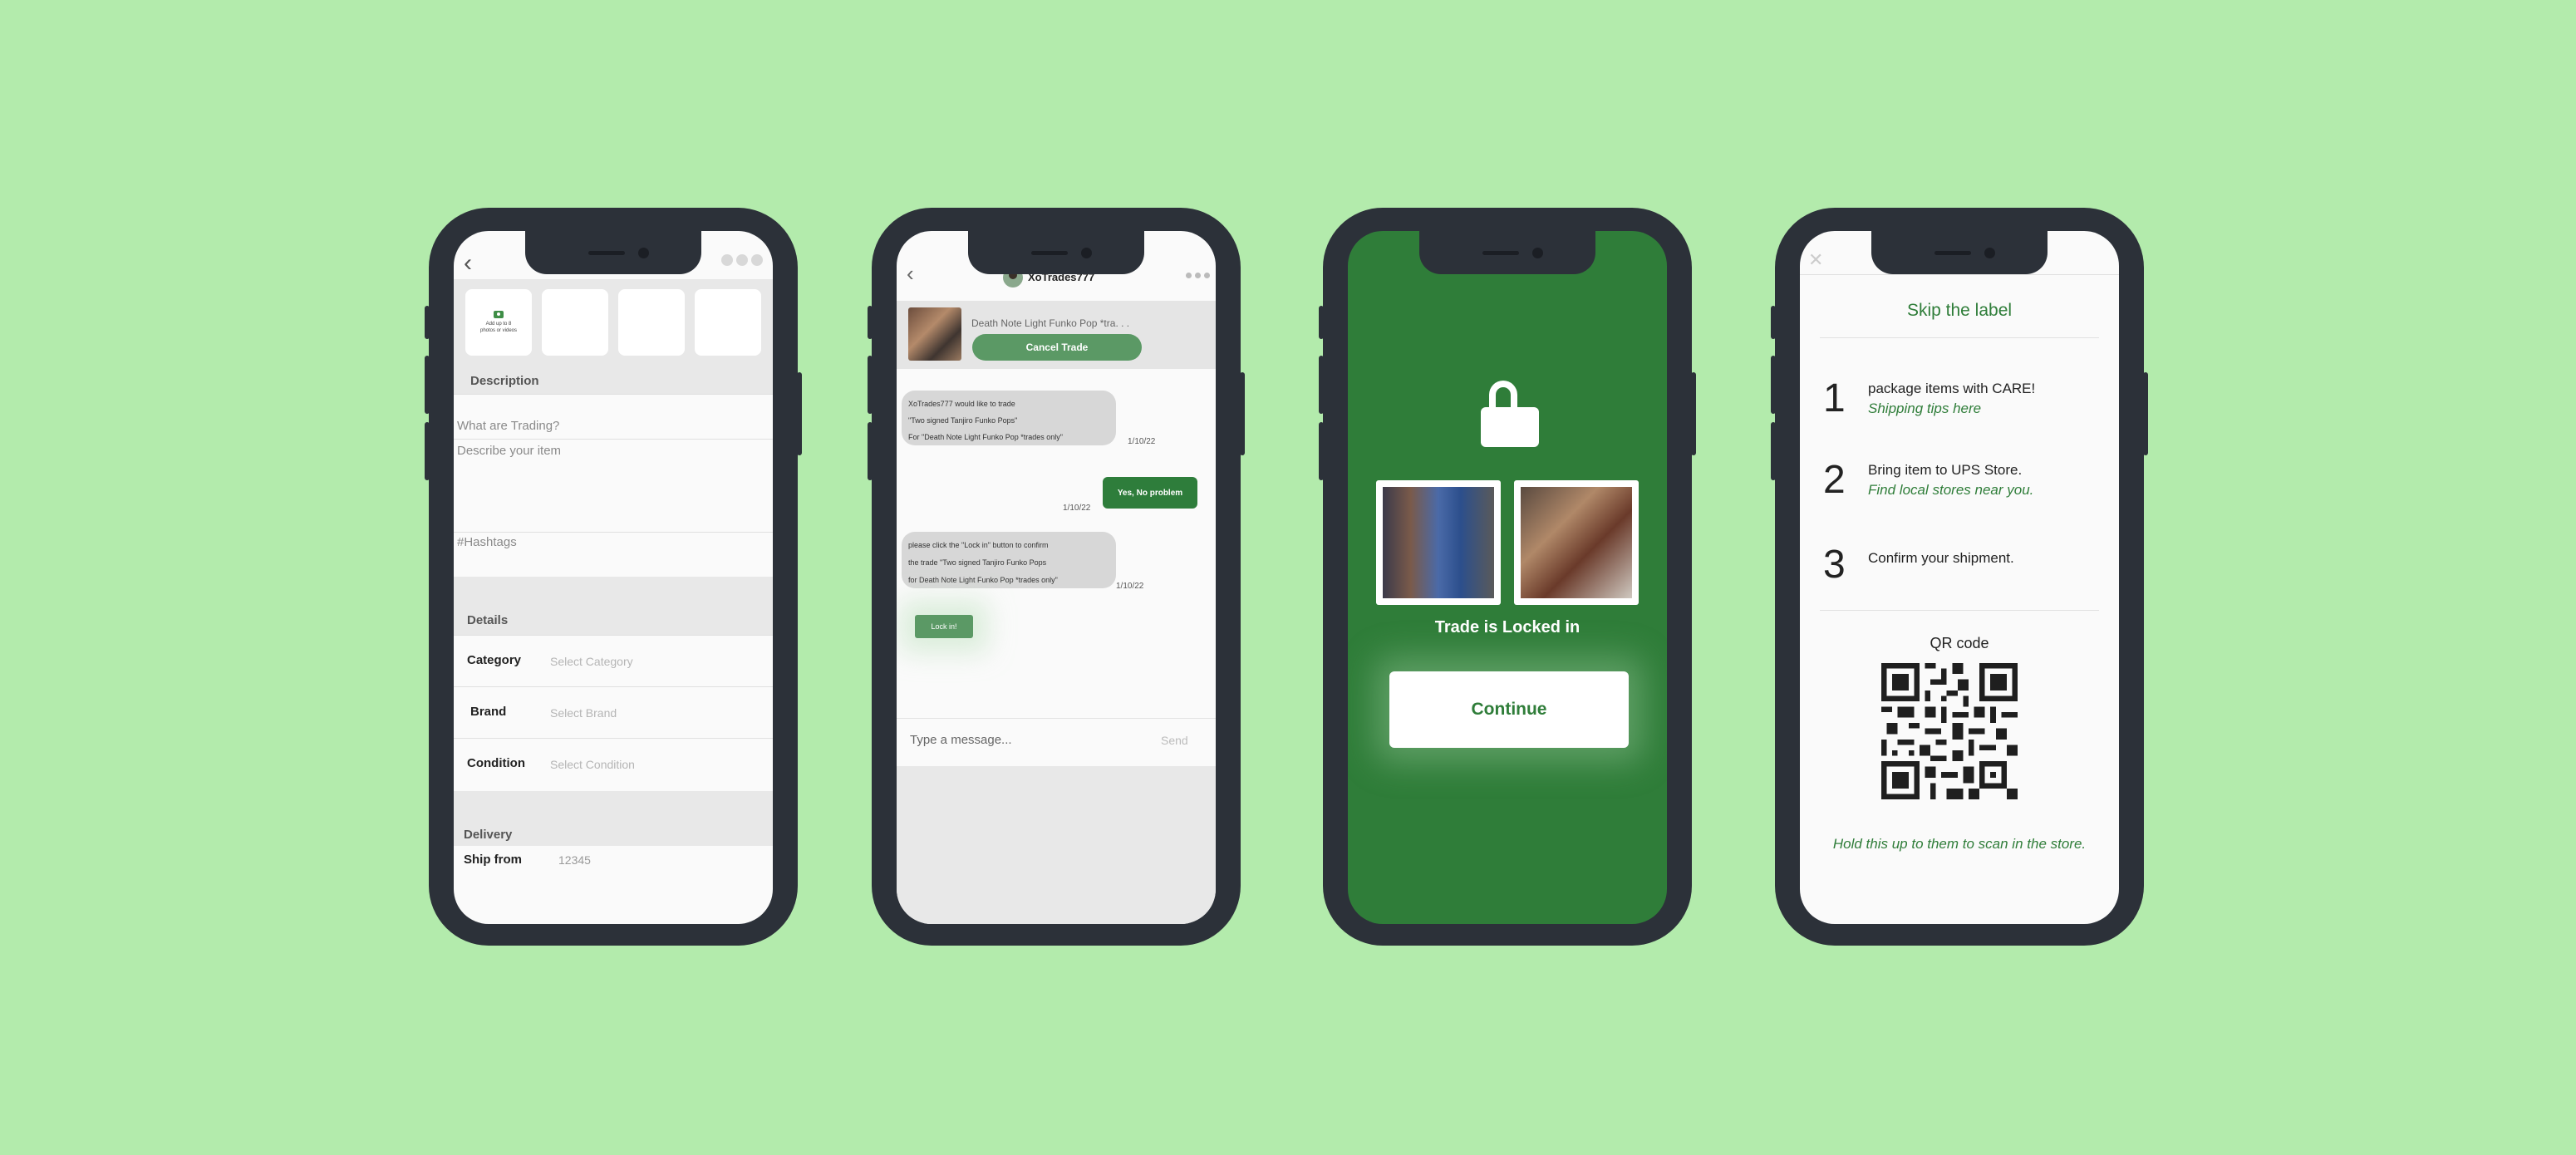  What do you see at coordinates (509, 451) in the screenshot?
I see `description-textarea: Describe your item` at bounding box center [509, 451].